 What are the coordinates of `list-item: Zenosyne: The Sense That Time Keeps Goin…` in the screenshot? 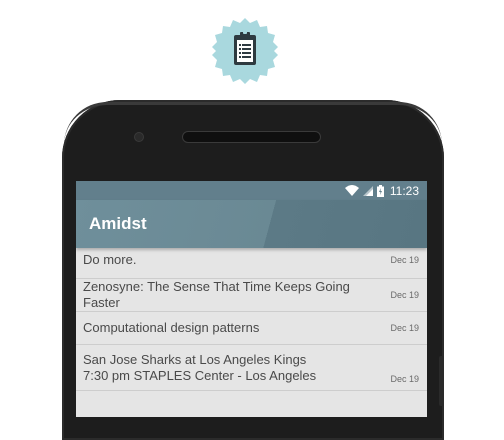 It's located at (251, 295).